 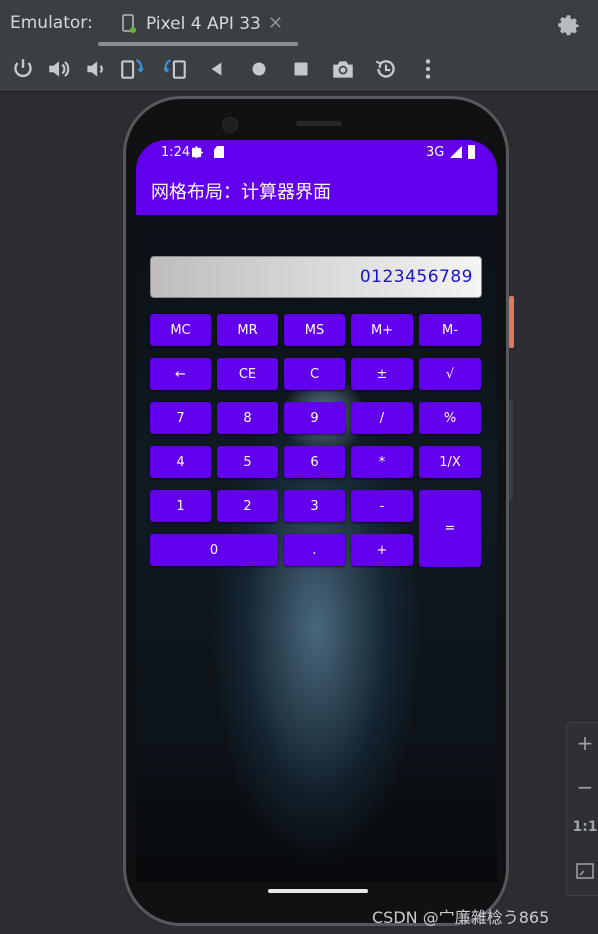 What do you see at coordinates (582, 743) in the screenshot?
I see `zoom-in-button: +` at bounding box center [582, 743].